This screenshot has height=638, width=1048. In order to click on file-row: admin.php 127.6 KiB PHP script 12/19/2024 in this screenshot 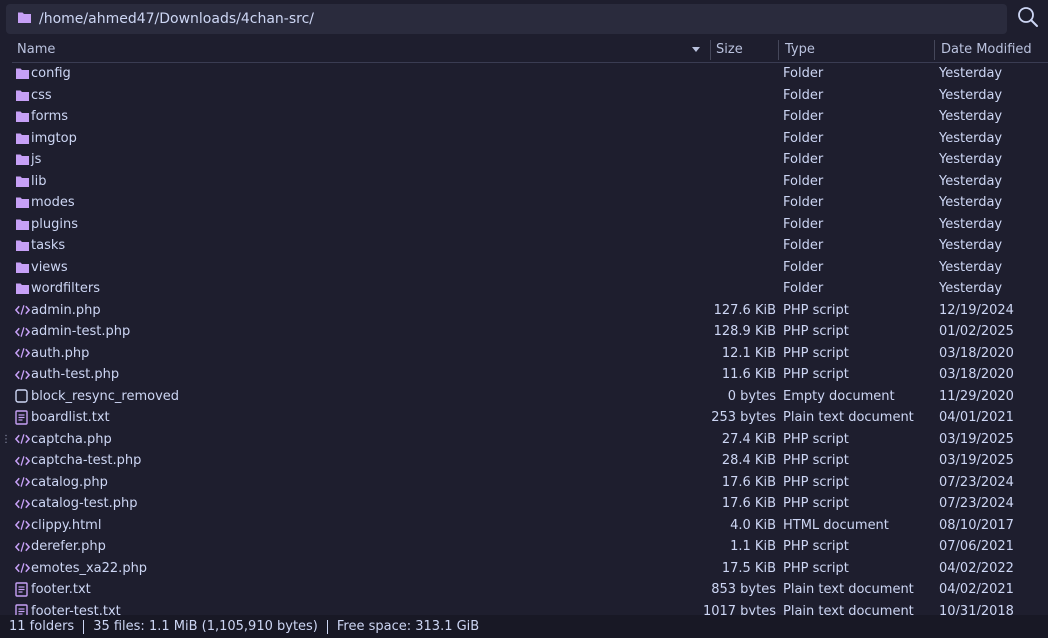, I will do `click(530, 311)`.